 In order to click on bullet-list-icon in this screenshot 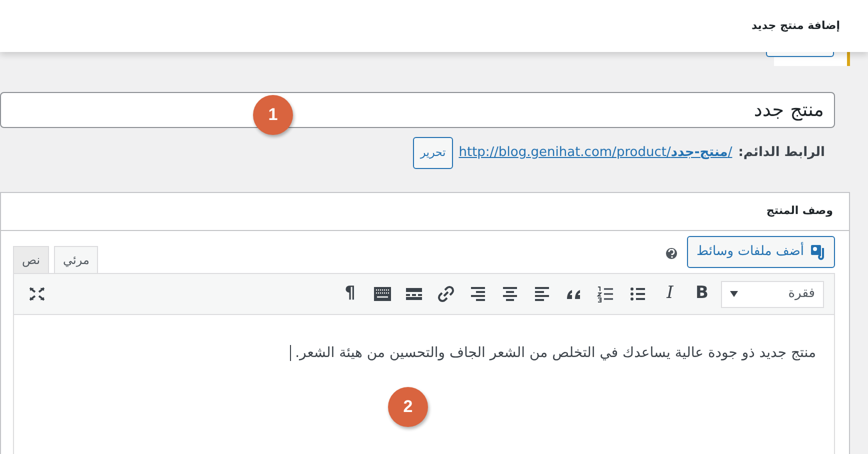, I will do `click(638, 294)`.